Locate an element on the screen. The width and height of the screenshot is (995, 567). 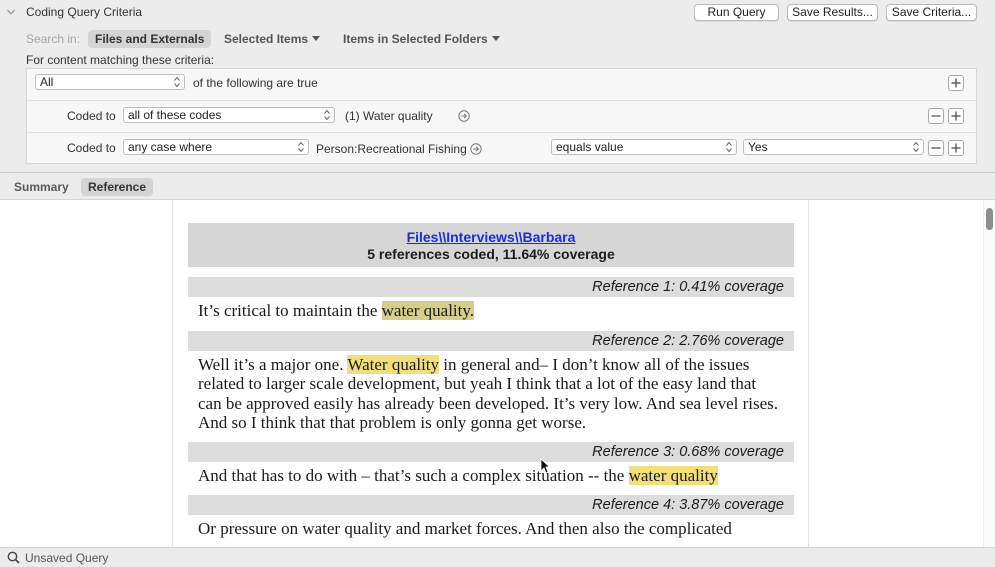
page-right-edge is located at coordinates (808, 373).